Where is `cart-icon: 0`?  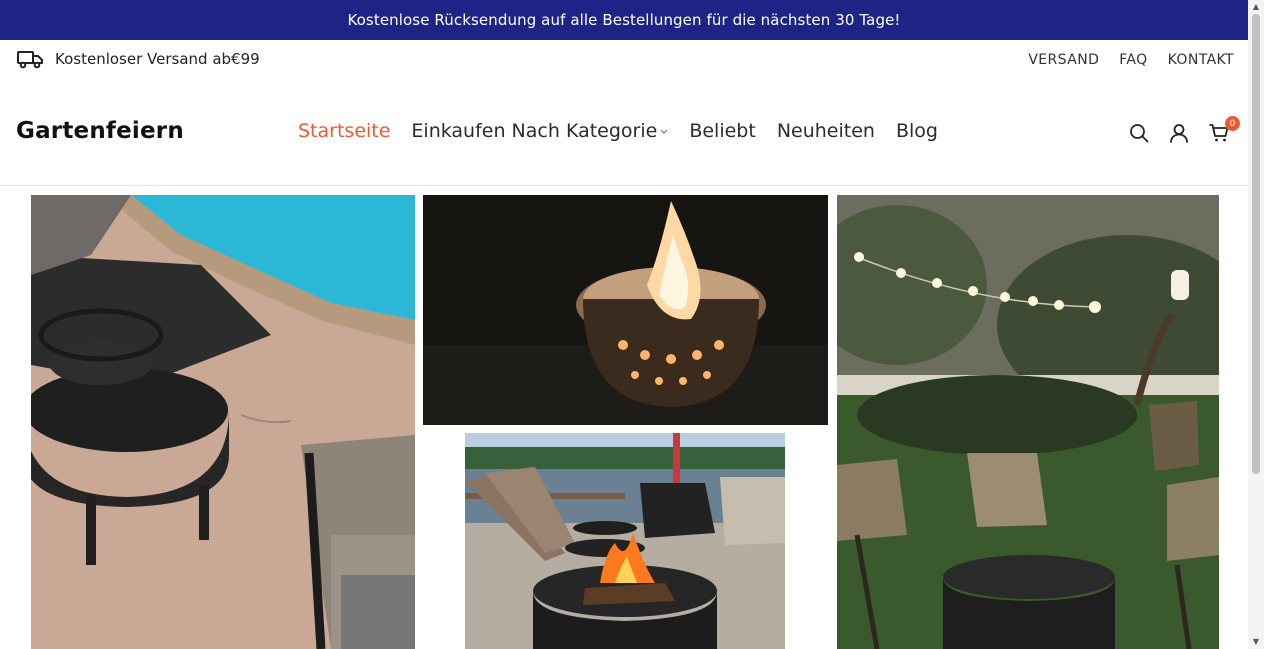 cart-icon: 0 is located at coordinates (1224, 130).